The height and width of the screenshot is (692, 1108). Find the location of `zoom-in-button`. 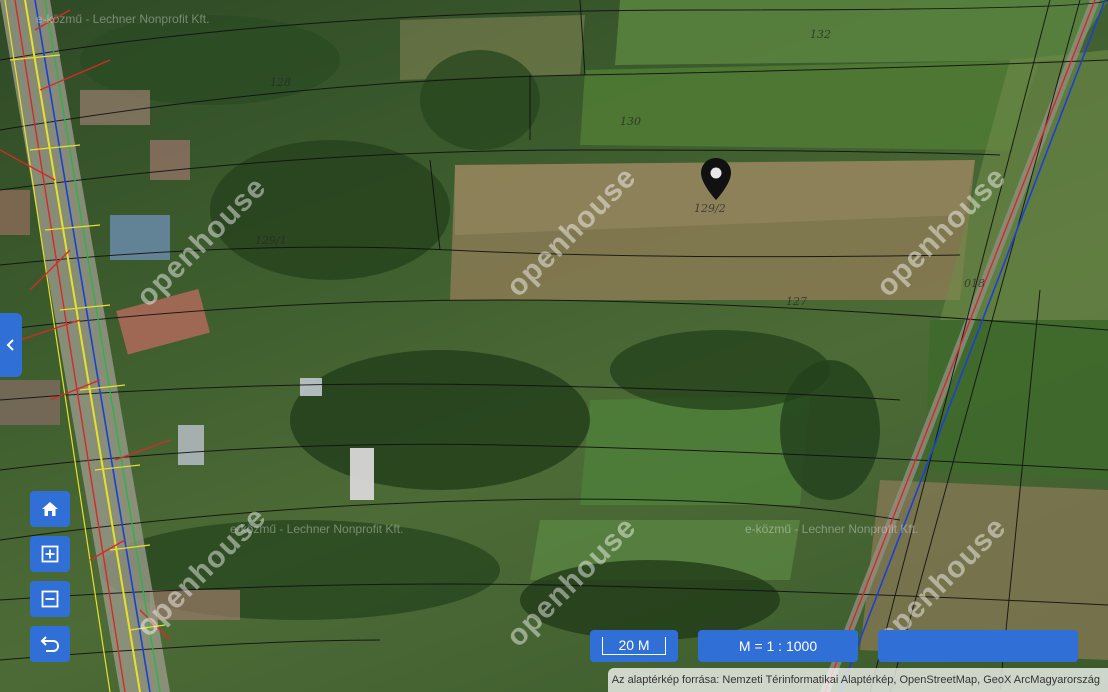

zoom-in-button is located at coordinates (50, 554).